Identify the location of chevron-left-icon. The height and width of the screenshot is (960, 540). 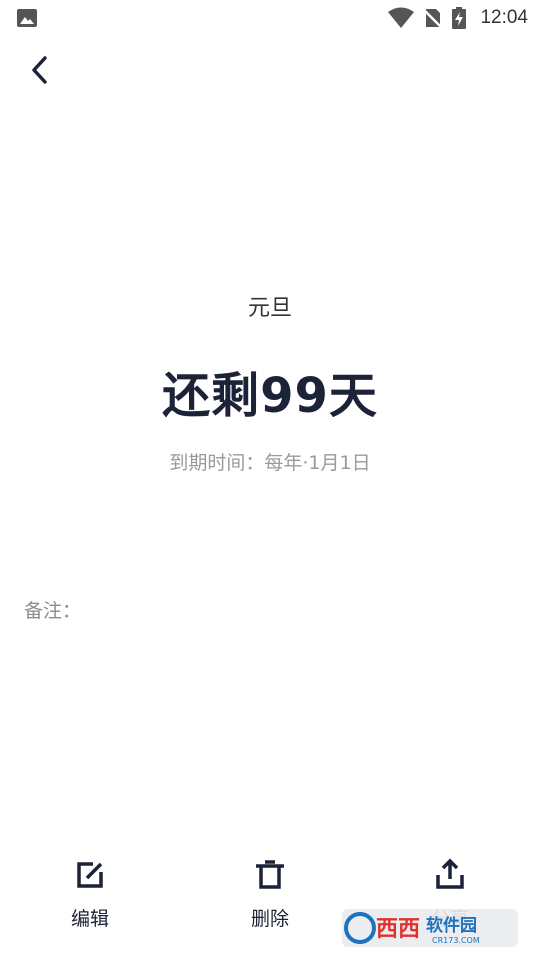
(39, 70).